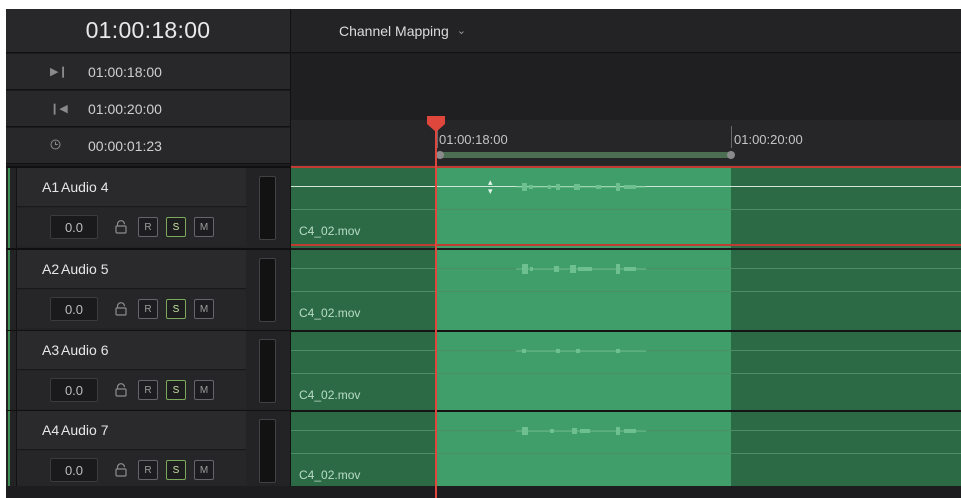  I want to click on track-name: Audio 5, so click(84, 269).